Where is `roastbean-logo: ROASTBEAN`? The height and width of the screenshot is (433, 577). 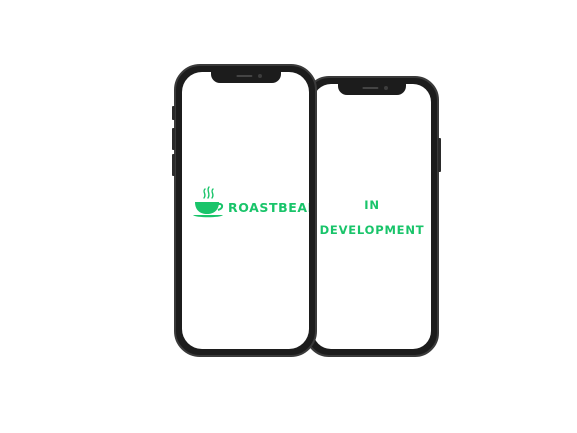 roastbean-logo: ROASTBEAN is located at coordinates (250, 203).